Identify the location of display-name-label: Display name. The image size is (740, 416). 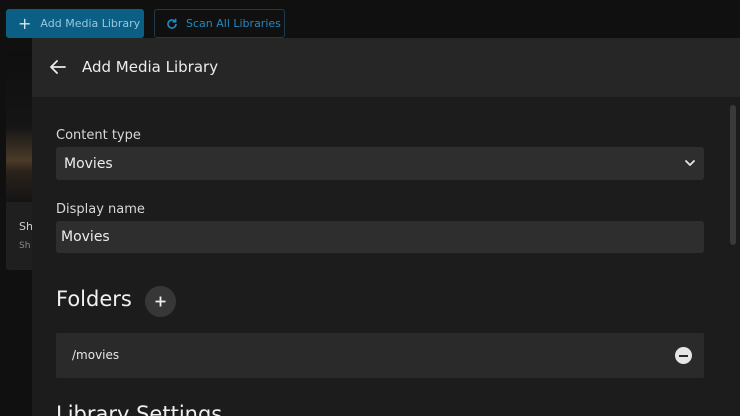
(100, 209).